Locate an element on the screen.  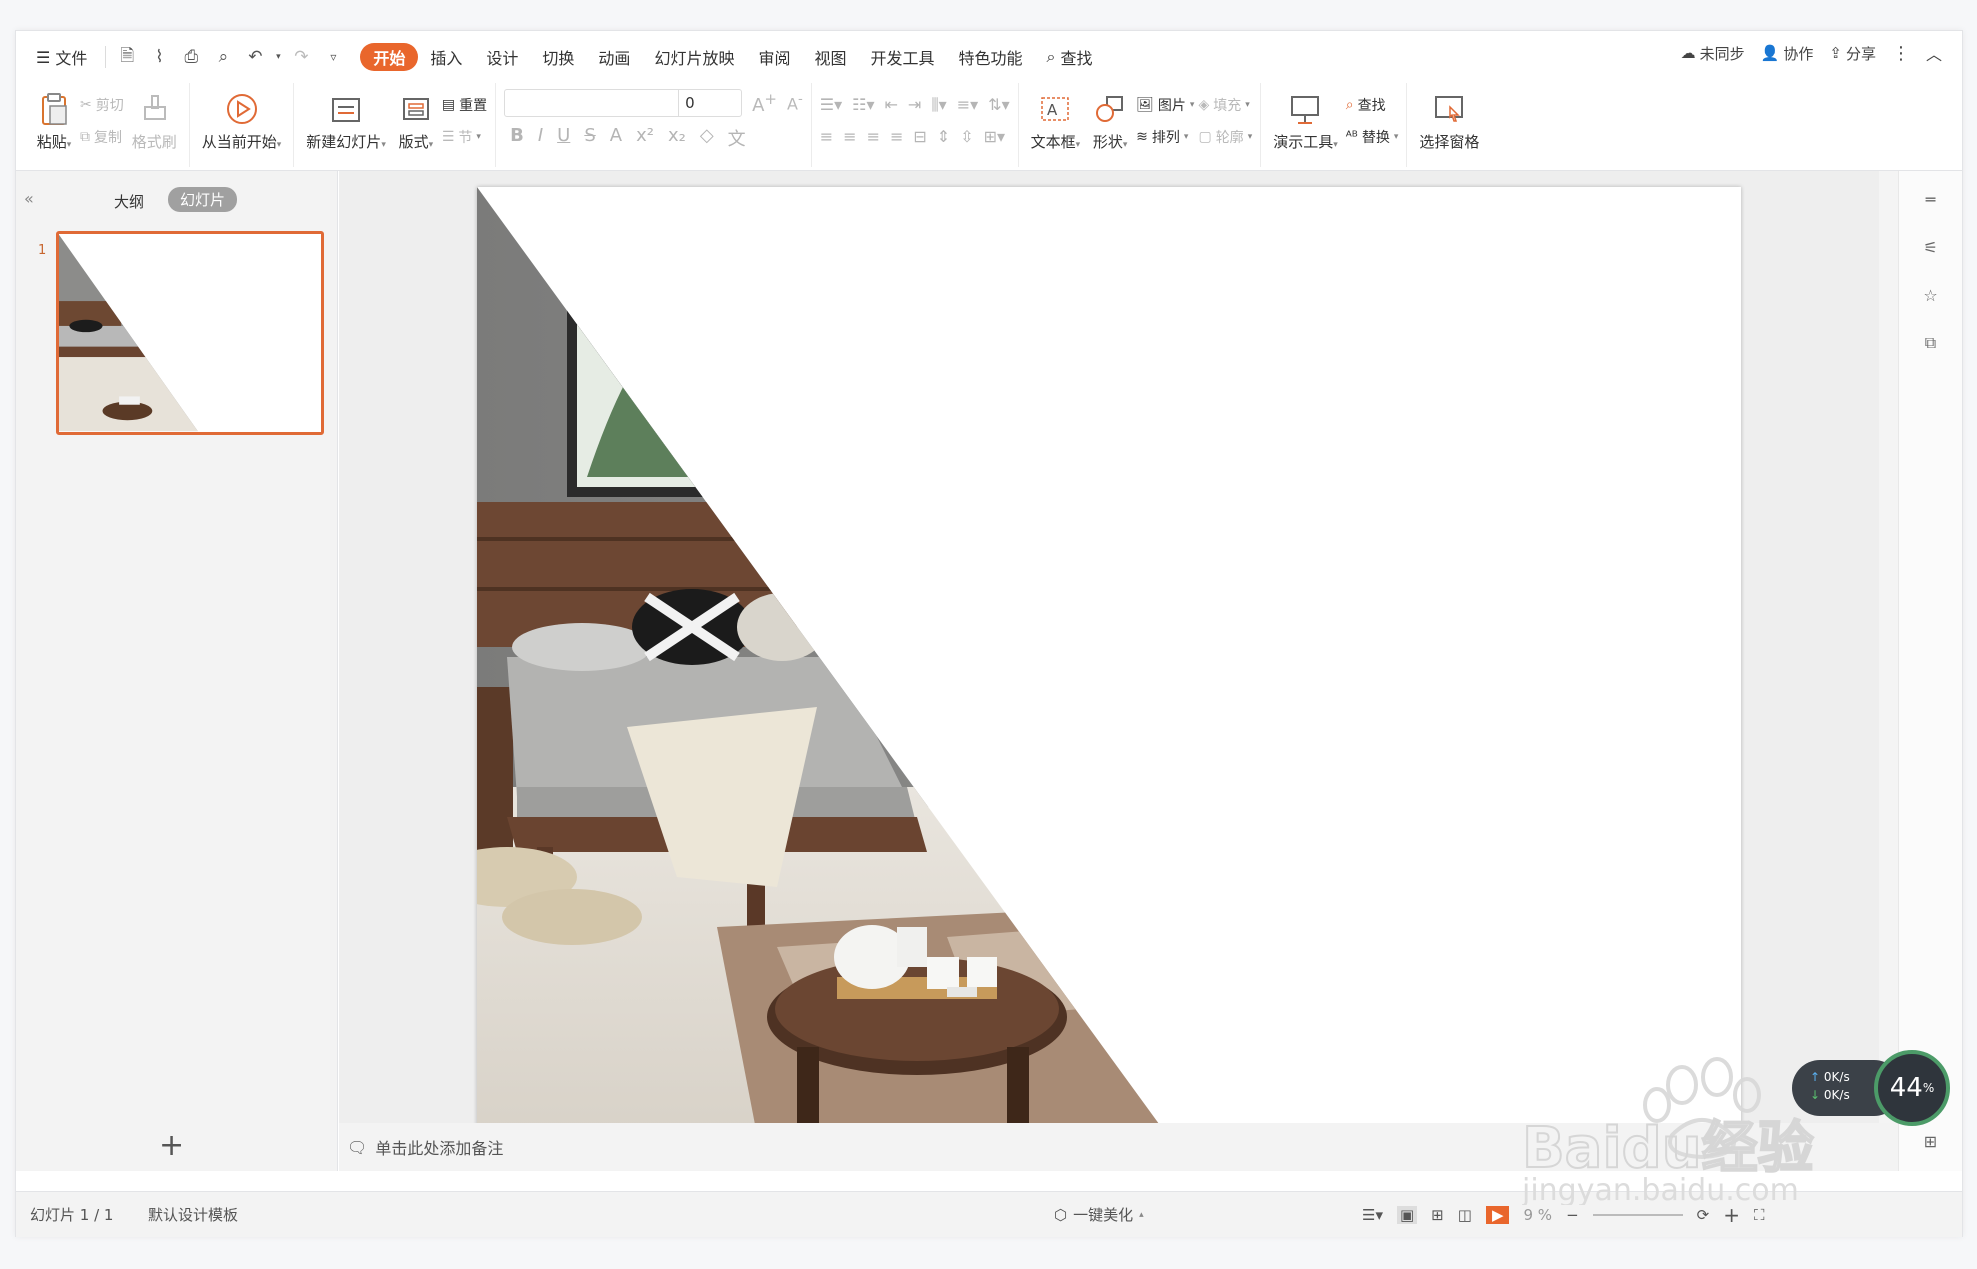
slide-sorter-icon: ⊞ is located at coordinates (1437, 1215).